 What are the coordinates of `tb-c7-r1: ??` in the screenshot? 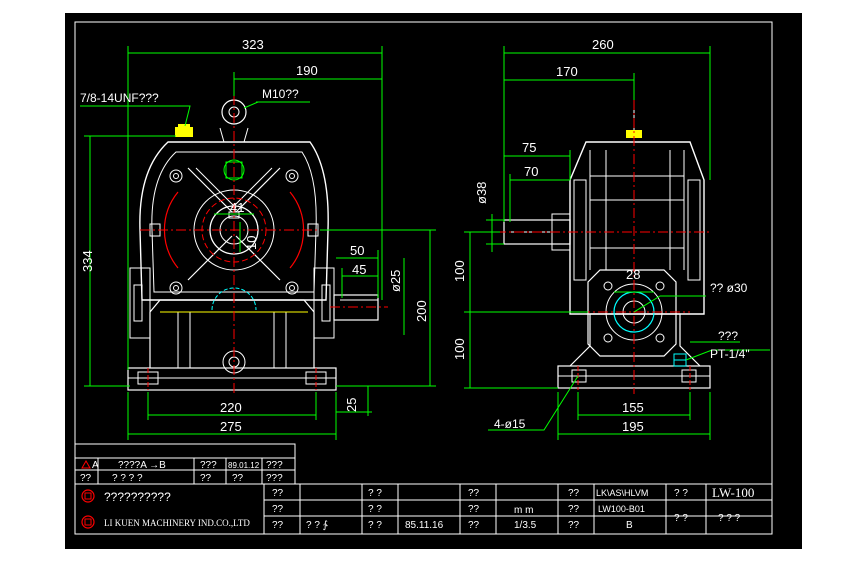 It's located at (574, 493).